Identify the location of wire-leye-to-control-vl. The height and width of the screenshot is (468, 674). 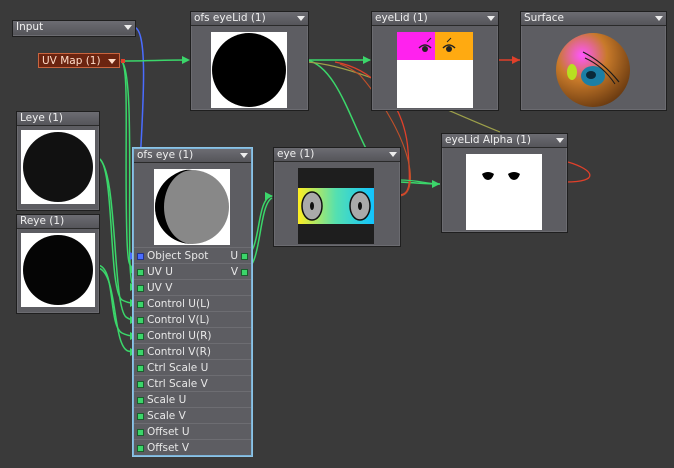
(118, 239).